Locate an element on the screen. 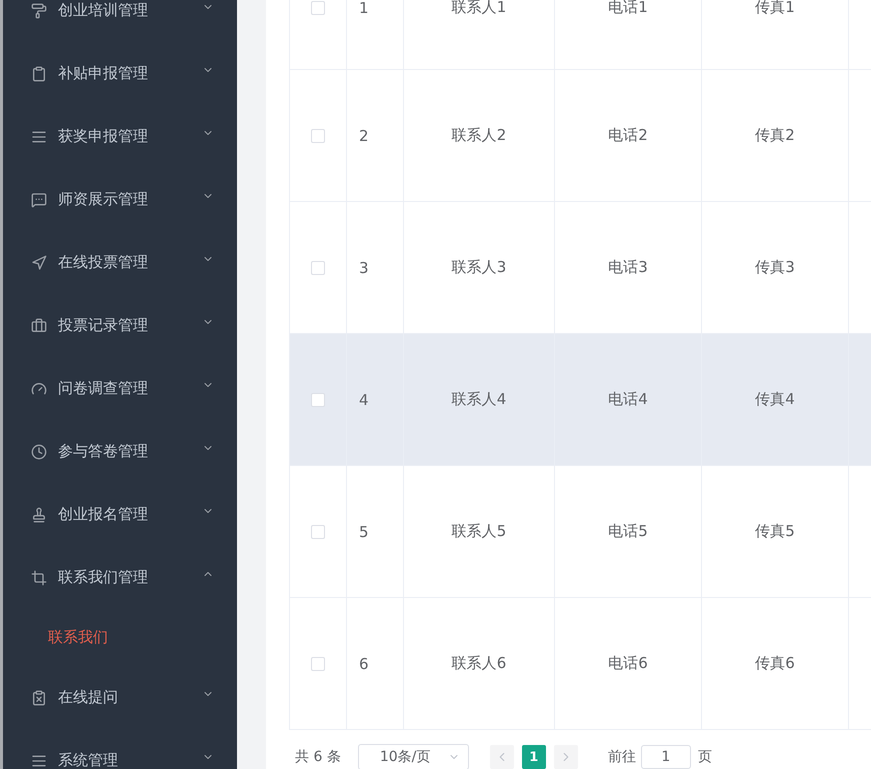 This screenshot has width=871, height=769. crop-icon is located at coordinates (39, 578).